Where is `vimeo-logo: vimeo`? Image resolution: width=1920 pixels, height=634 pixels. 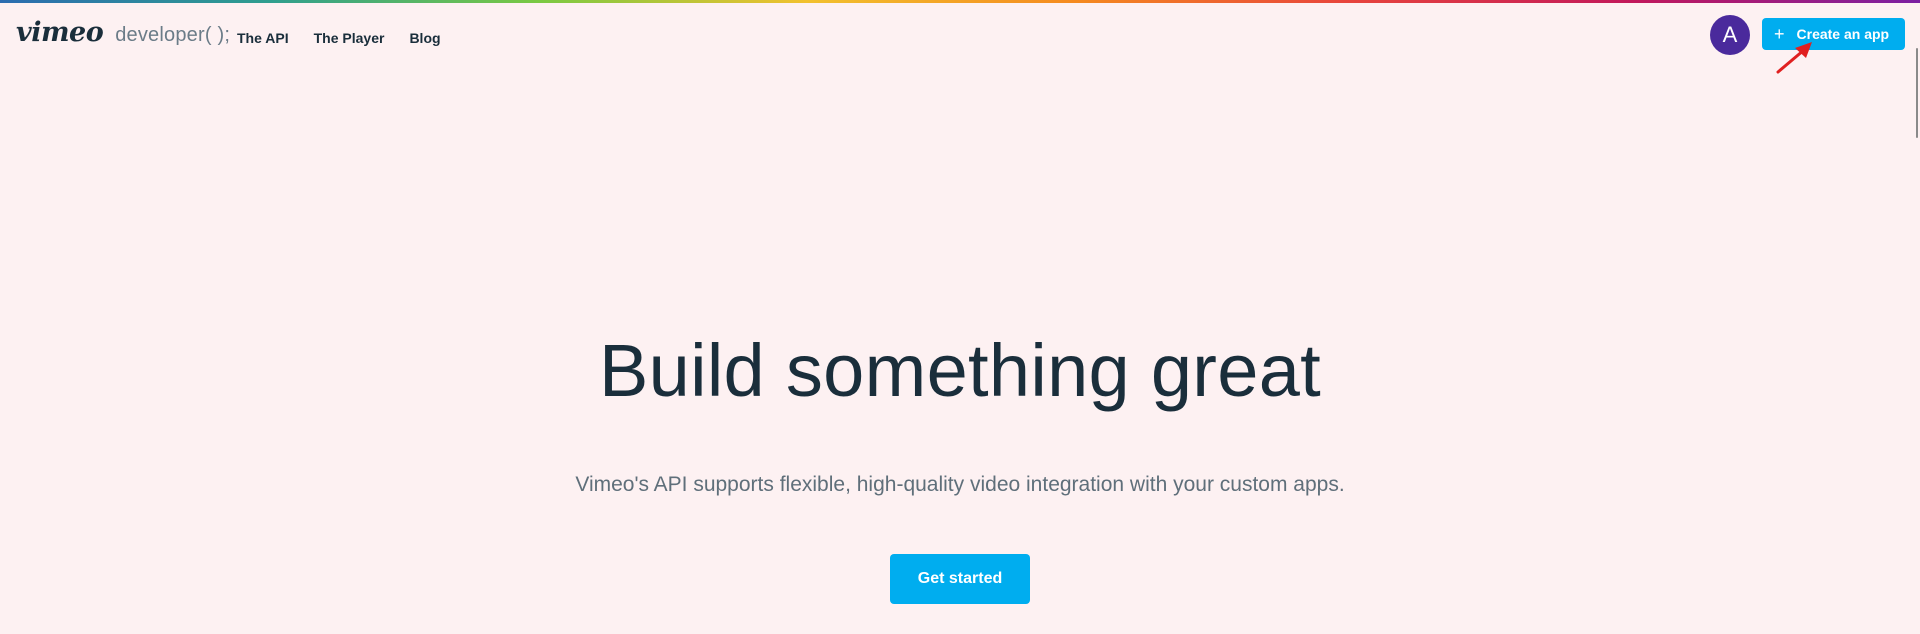
vimeo-logo: vimeo is located at coordinates (60, 32).